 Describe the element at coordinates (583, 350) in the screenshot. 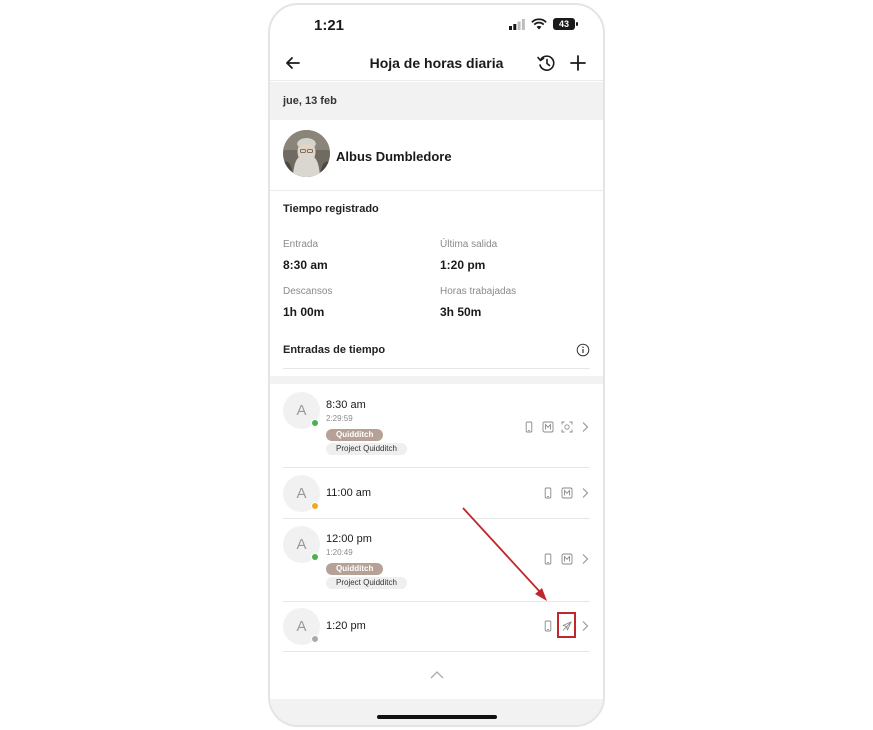

I see `info-icon` at that location.